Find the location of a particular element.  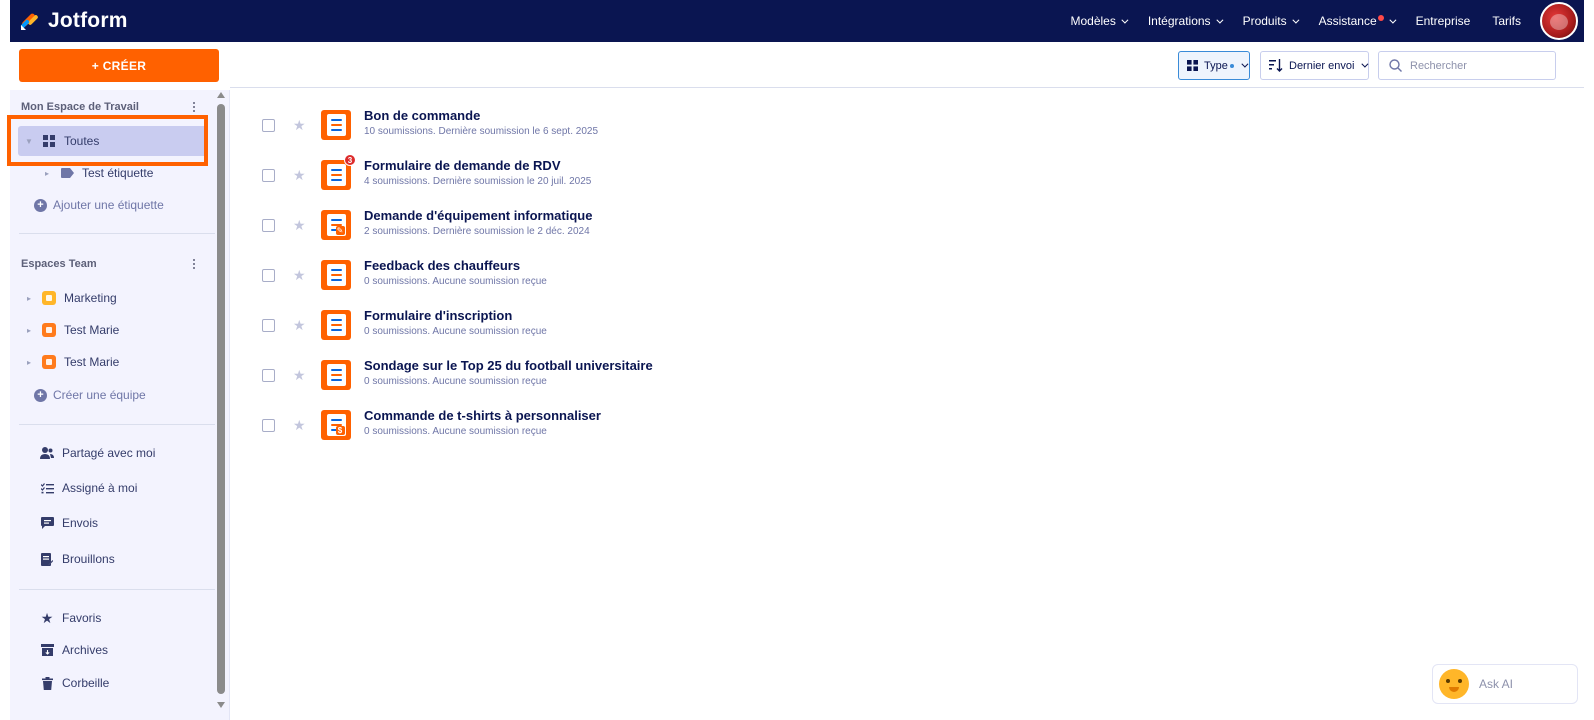

nav-assistance: Assistance is located at coordinates (1356, 21).